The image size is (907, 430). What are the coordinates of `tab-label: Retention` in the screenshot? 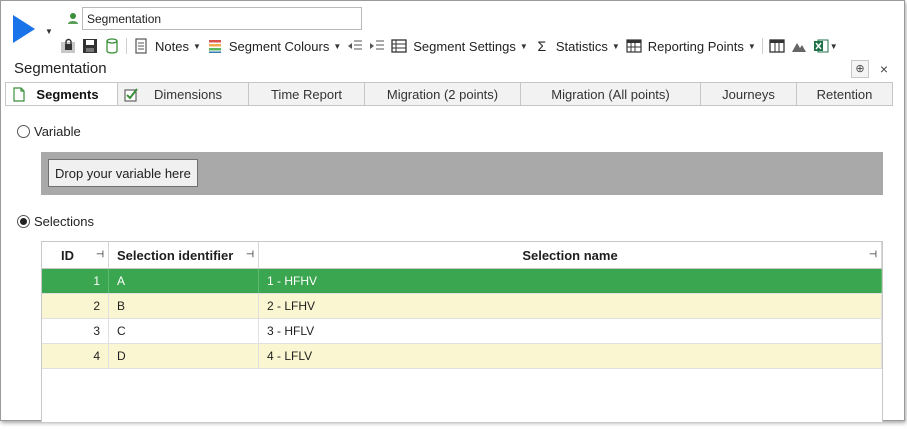 It's located at (844, 94).